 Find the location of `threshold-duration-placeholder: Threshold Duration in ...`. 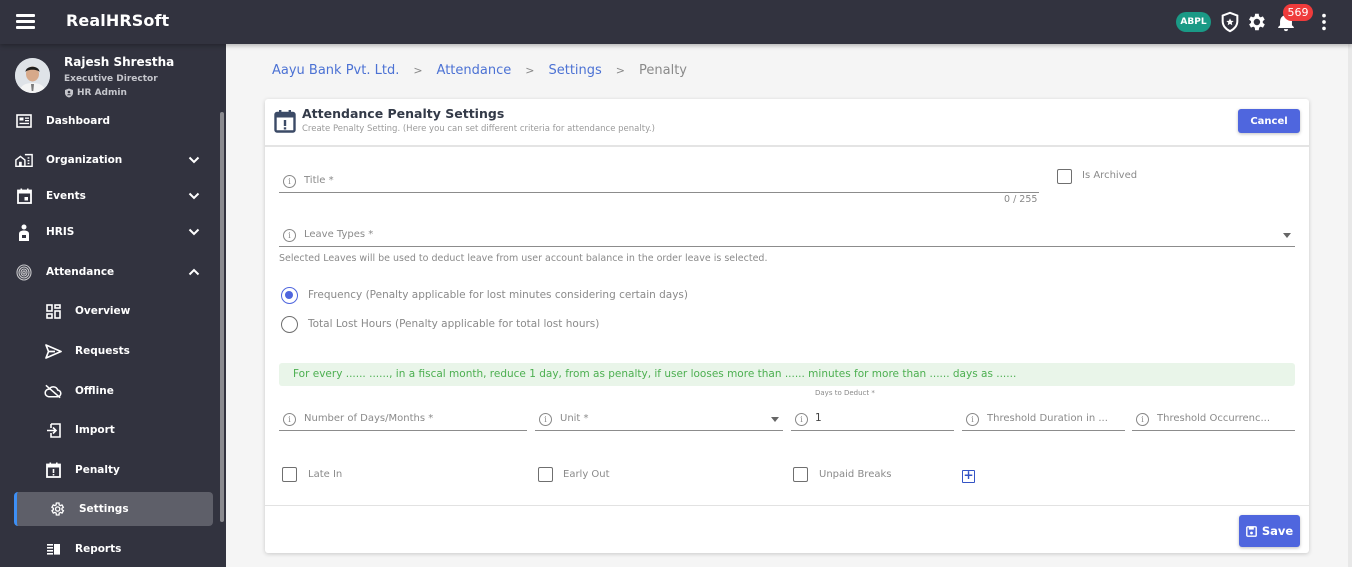

threshold-duration-placeholder: Threshold Duration in ... is located at coordinates (1047, 418).